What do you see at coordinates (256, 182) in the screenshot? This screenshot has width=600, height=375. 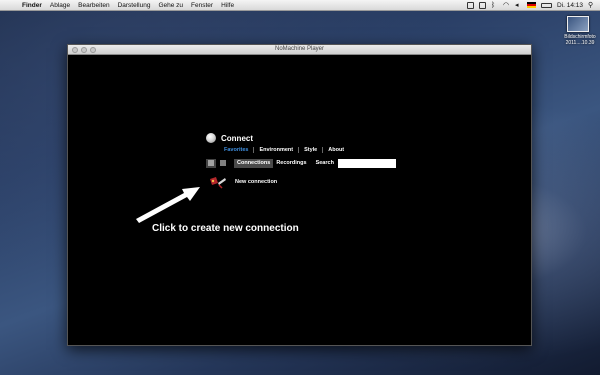 I see `new-connection-label: New connection` at bounding box center [256, 182].